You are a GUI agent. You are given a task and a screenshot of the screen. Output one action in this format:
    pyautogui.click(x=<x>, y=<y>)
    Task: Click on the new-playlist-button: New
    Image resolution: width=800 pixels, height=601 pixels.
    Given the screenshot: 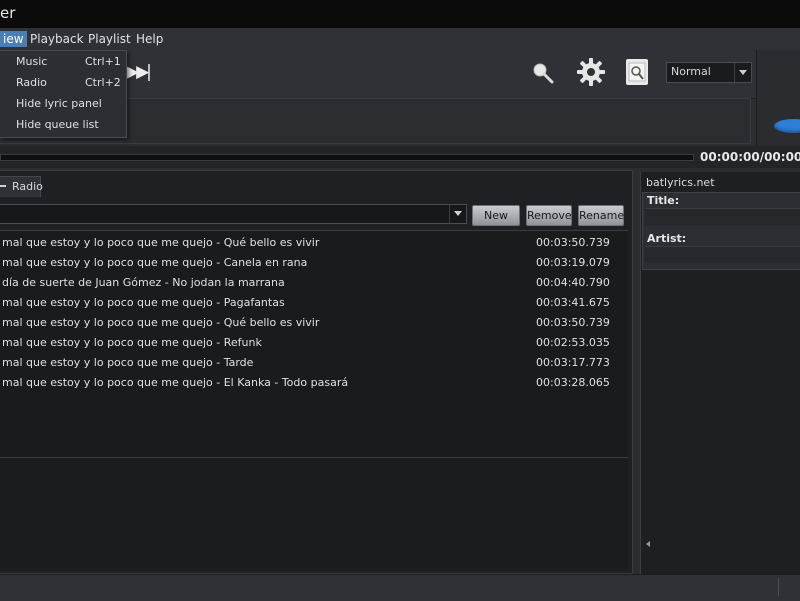 What is the action you would take?
    pyautogui.click(x=496, y=215)
    